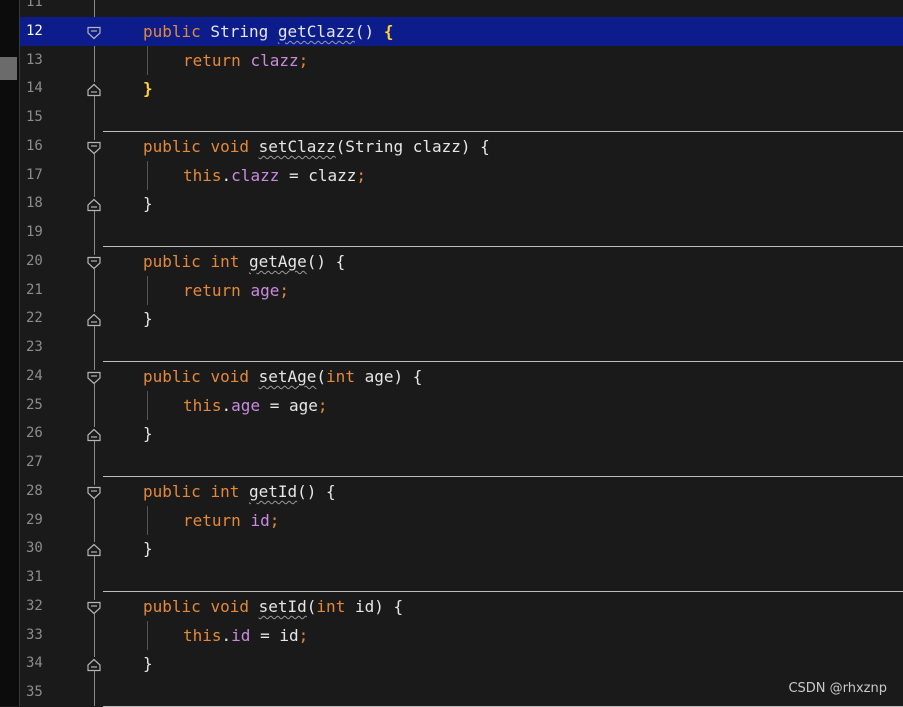 This screenshot has width=903, height=707. What do you see at coordinates (244, 261) in the screenshot?
I see `code-text: public int getAge() {` at bounding box center [244, 261].